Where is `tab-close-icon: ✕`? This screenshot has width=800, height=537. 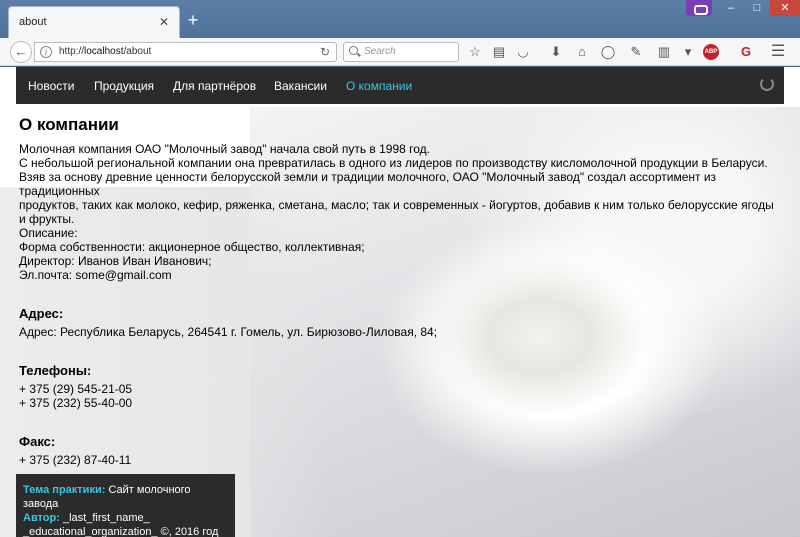 tab-close-icon: ✕ is located at coordinates (164, 22).